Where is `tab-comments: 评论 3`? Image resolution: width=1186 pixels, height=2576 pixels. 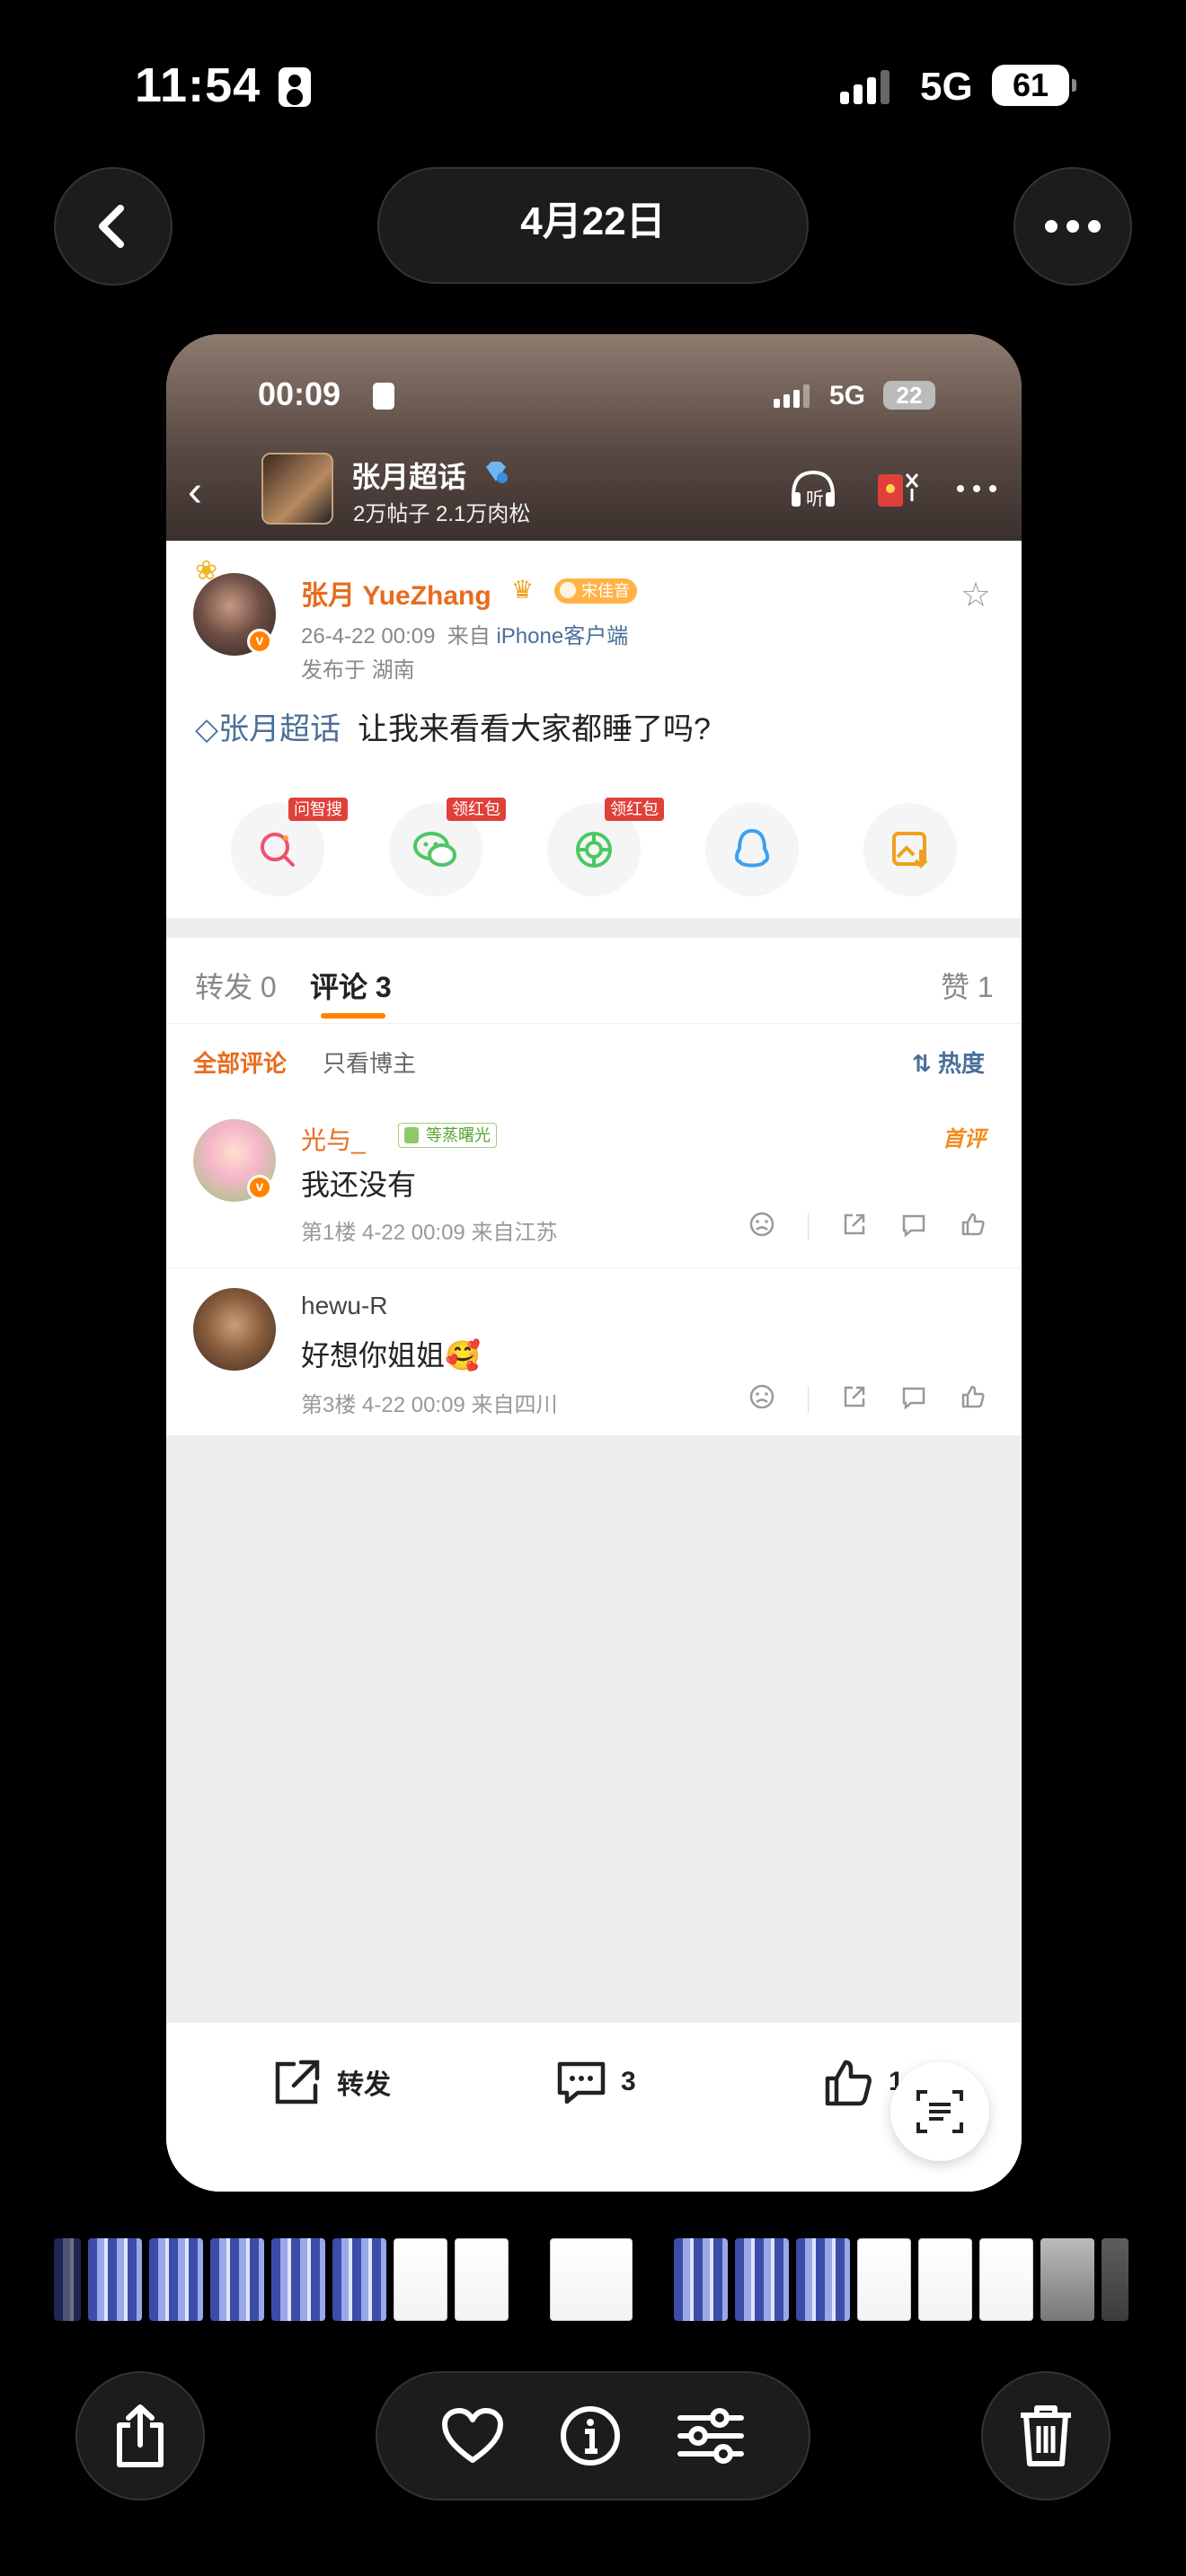 tab-comments: 评论 3 is located at coordinates (351, 986).